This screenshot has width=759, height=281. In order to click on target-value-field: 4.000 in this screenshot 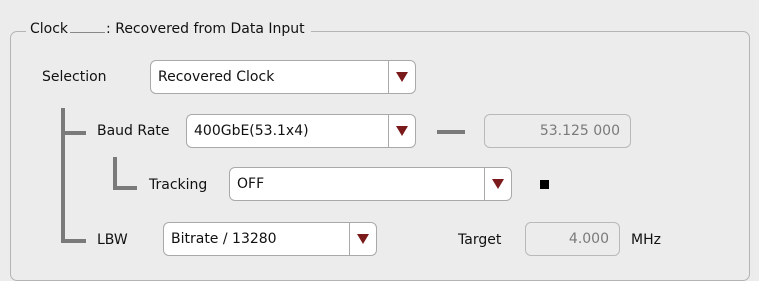, I will do `click(572, 239)`.